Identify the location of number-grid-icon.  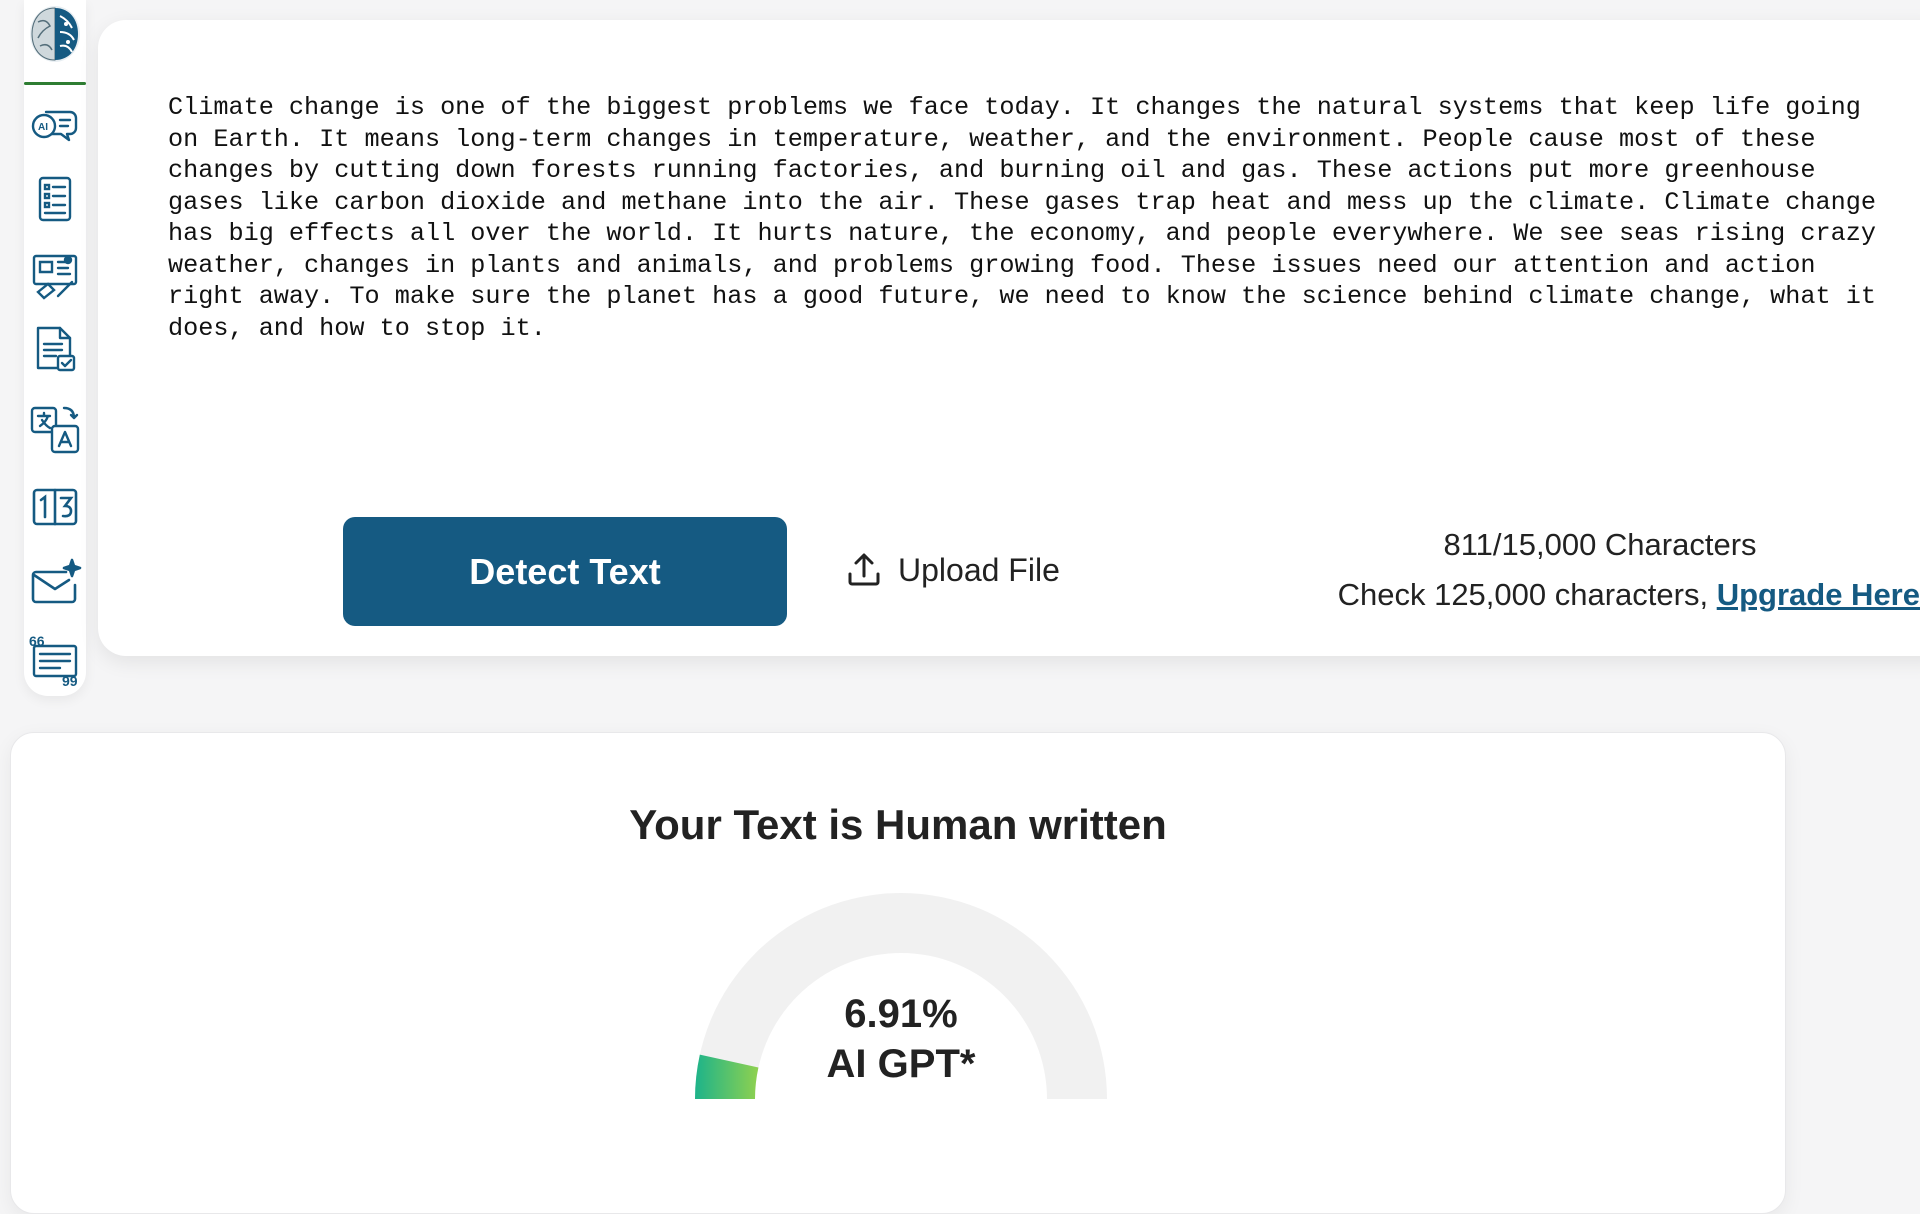
(55, 507).